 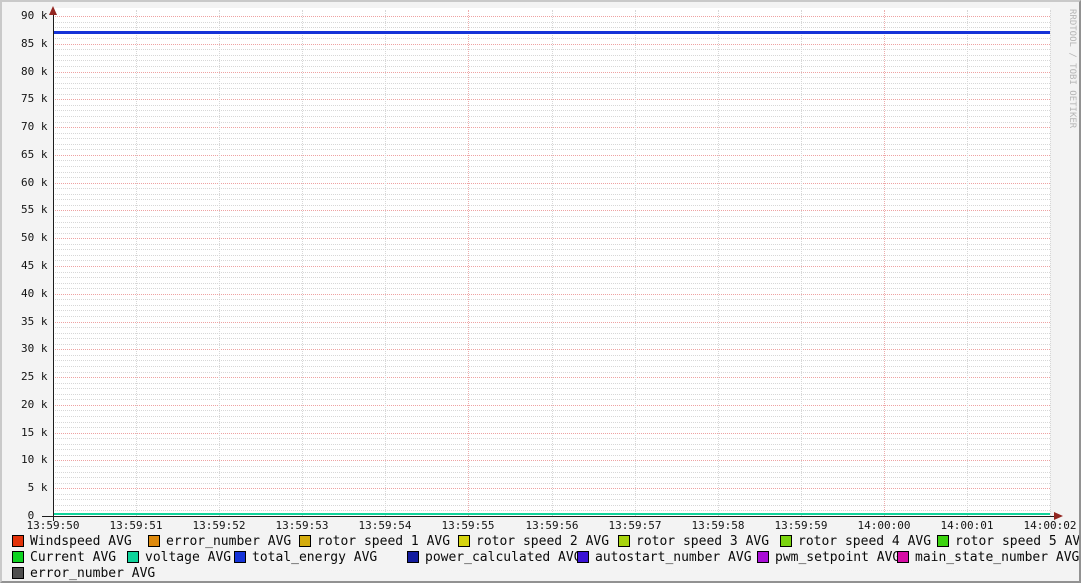 I want to click on y-tick-label: 40 k, so click(x=34, y=293).